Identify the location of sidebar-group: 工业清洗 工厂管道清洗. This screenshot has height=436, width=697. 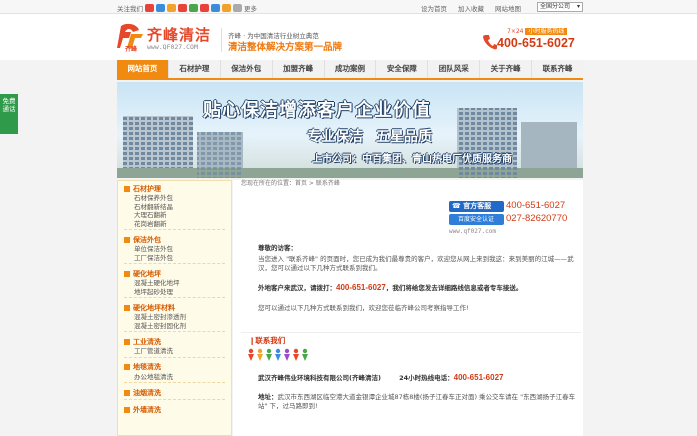
(174, 347).